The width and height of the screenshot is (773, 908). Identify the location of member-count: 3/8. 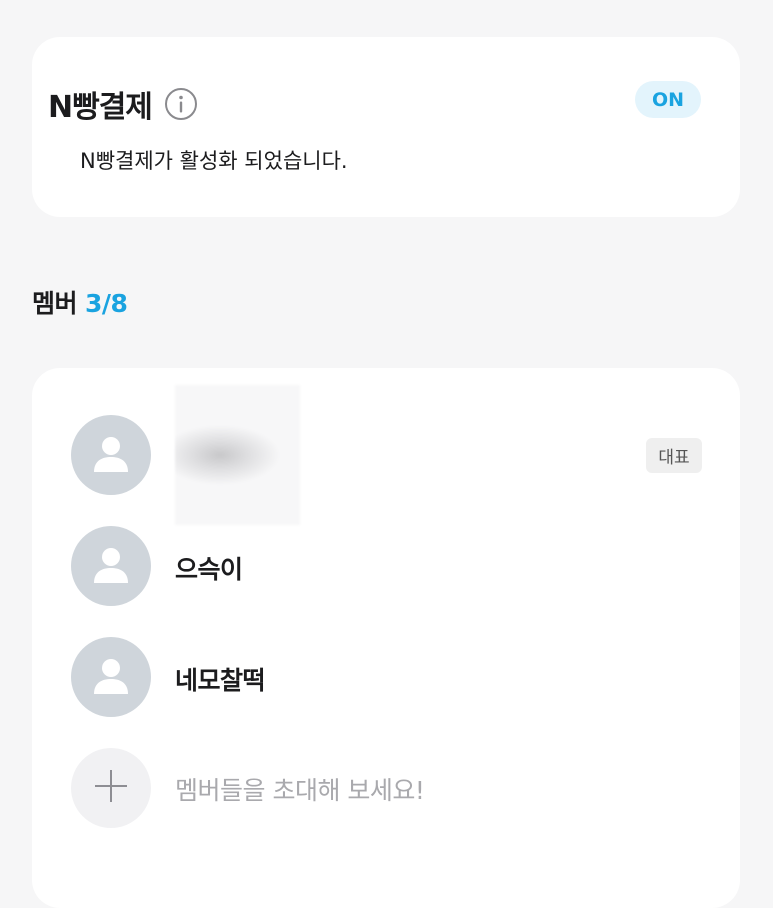
(106, 303).